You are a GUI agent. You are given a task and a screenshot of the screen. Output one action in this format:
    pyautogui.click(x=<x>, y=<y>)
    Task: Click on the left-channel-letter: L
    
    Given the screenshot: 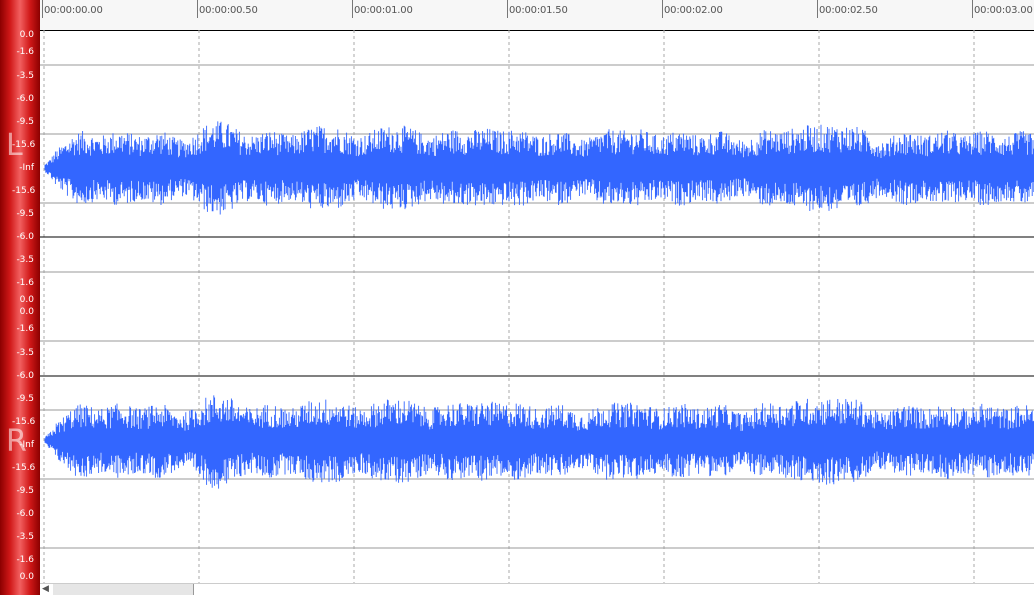 What is the action you would take?
    pyautogui.click(x=14, y=145)
    